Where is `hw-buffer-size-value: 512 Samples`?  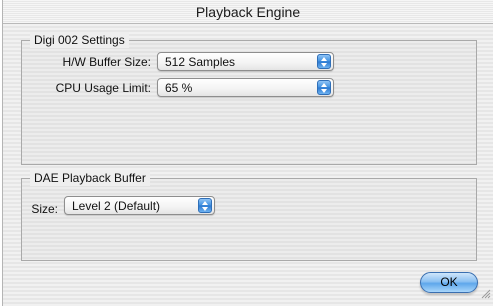 hw-buffer-size-value: 512 Samples is located at coordinates (200, 62).